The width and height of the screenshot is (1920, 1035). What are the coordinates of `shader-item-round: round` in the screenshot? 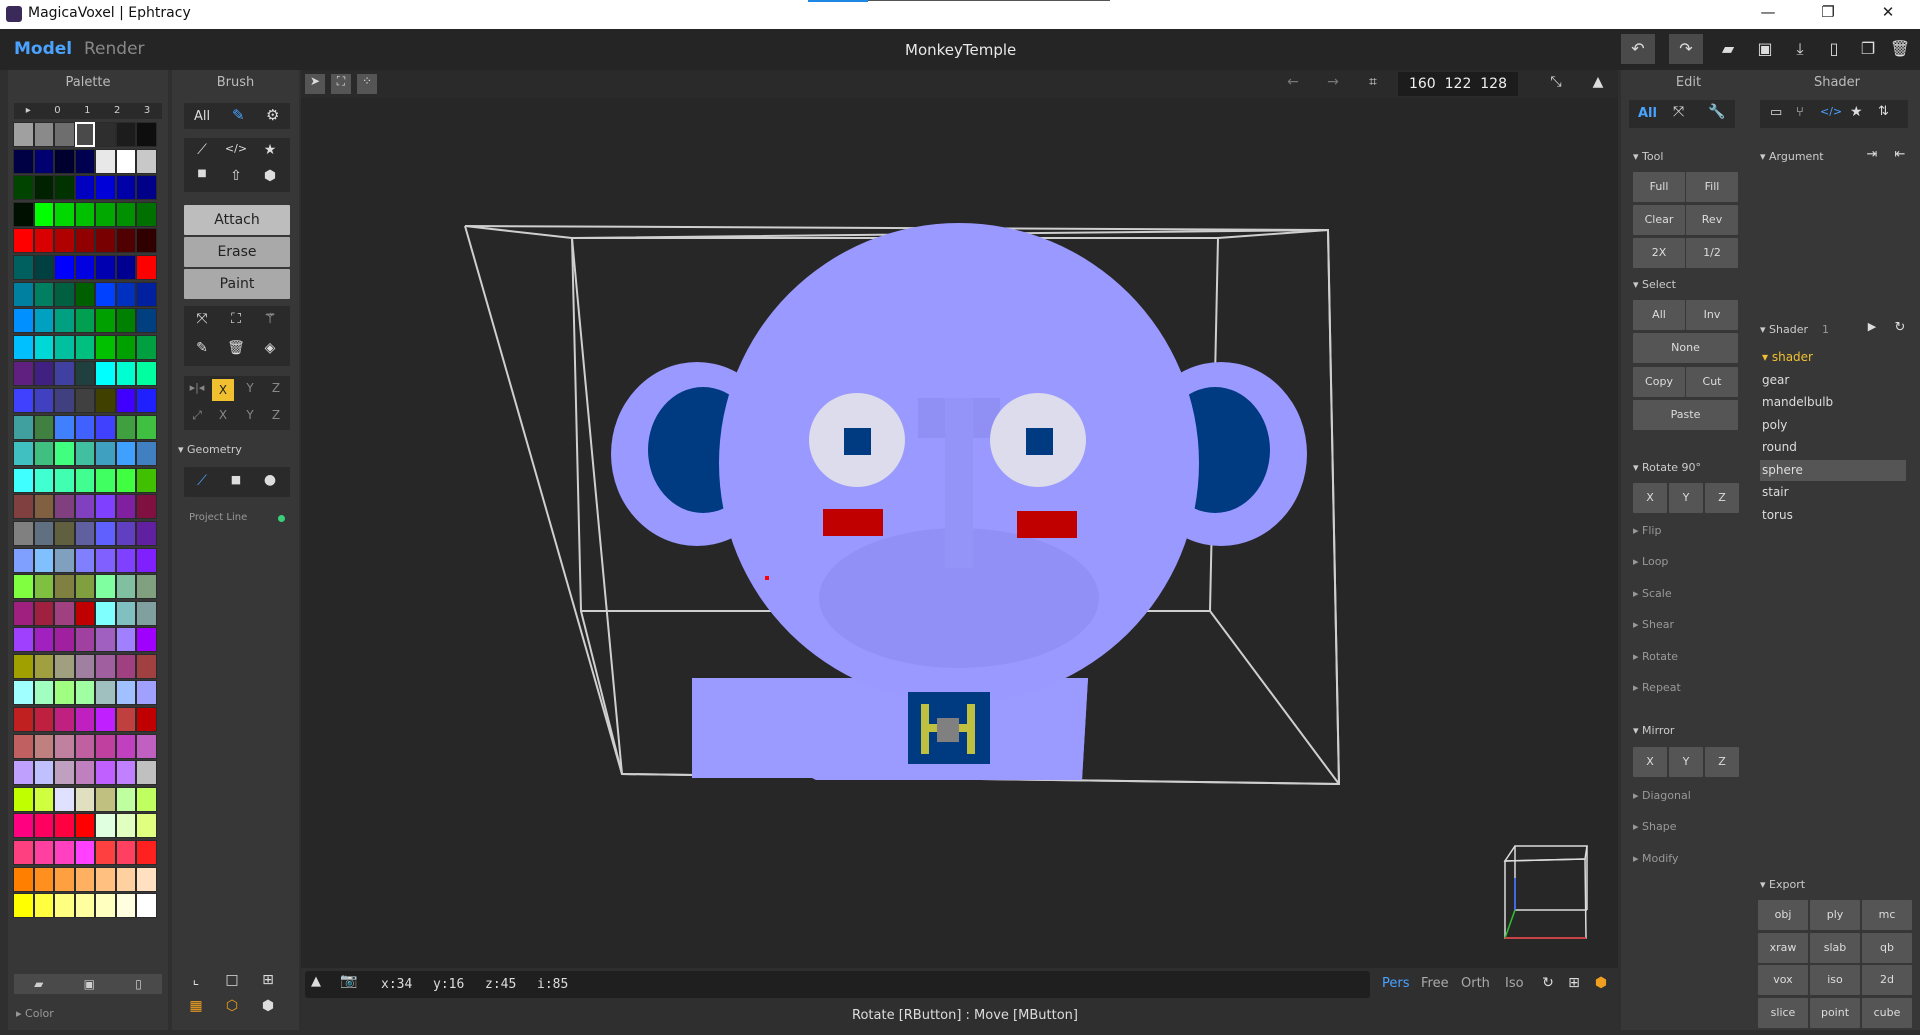 It's located at (1833, 447).